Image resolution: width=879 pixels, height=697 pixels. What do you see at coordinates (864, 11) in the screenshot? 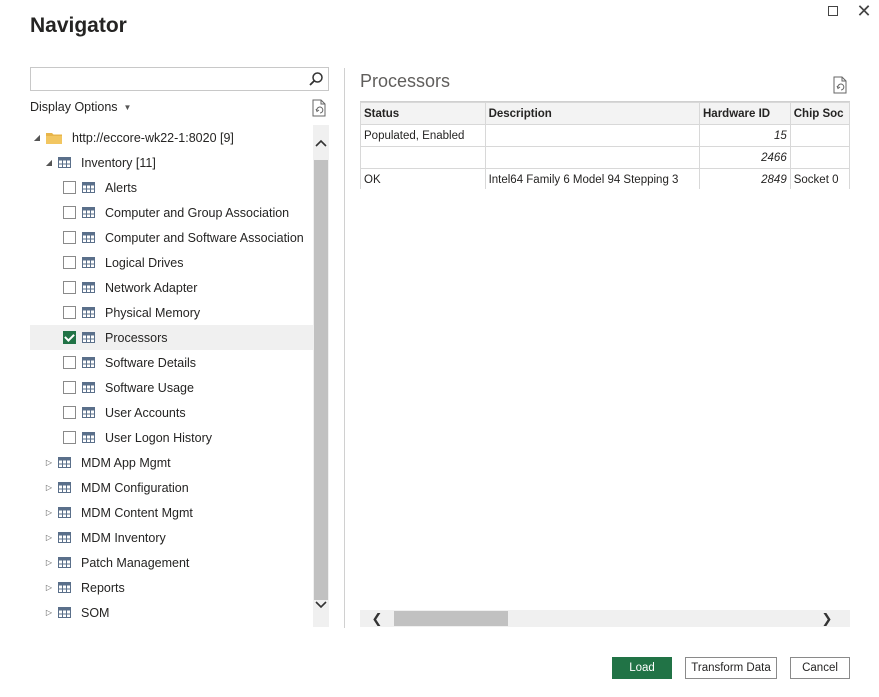
I see `close-button: ✕` at bounding box center [864, 11].